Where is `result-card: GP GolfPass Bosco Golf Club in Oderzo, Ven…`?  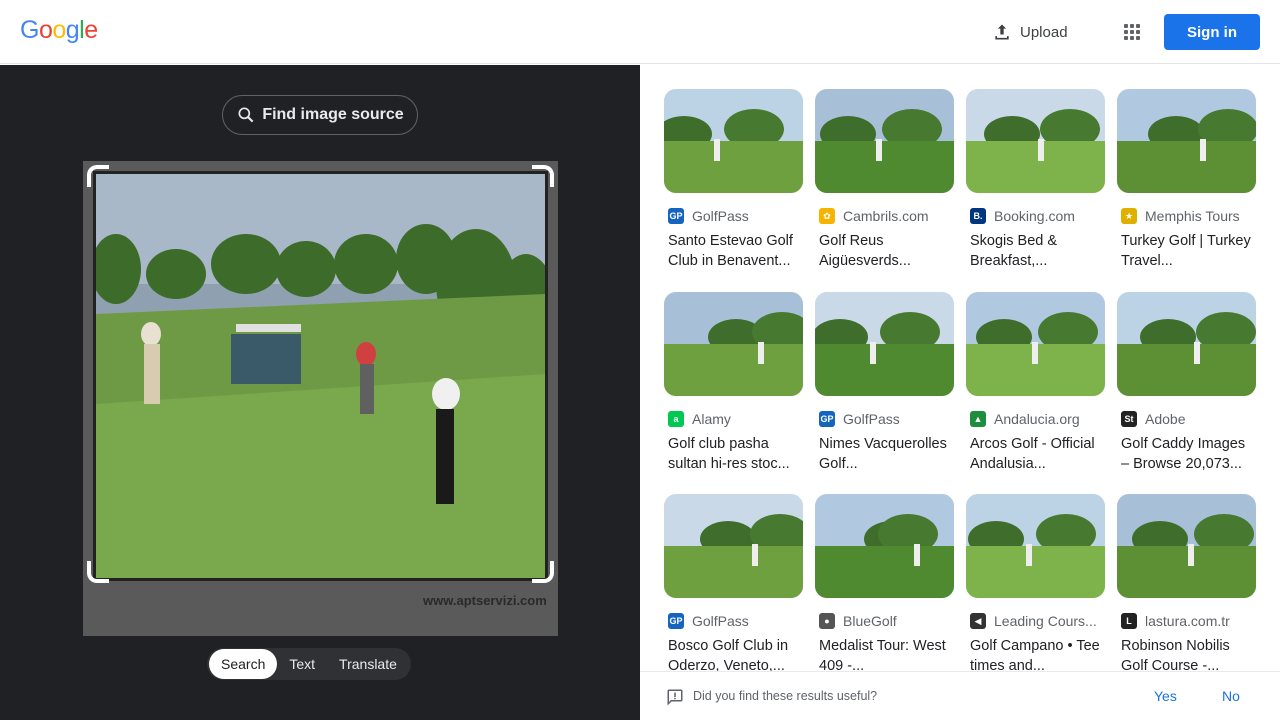
result-card: GP GolfPass Bosco Golf Club in Oderzo, Ven… is located at coordinates (734, 585).